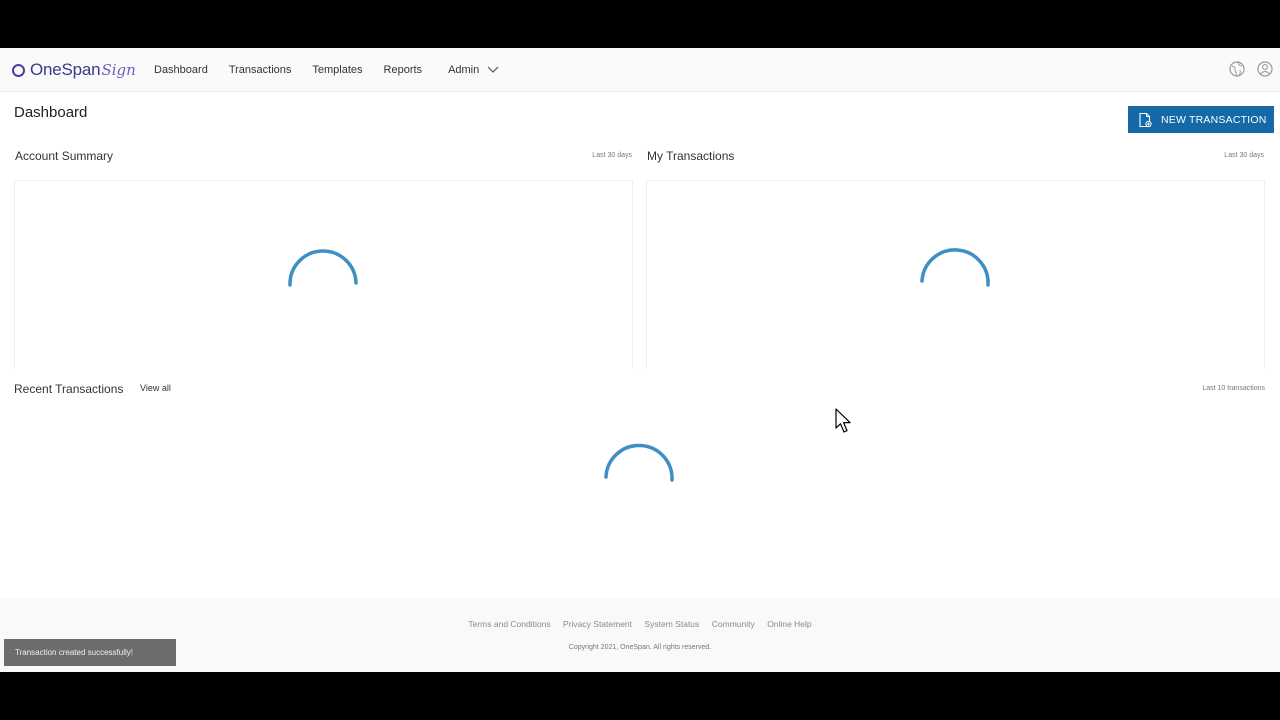  Describe the element at coordinates (671, 624) in the screenshot. I see `footer-link-status: System Status` at that location.